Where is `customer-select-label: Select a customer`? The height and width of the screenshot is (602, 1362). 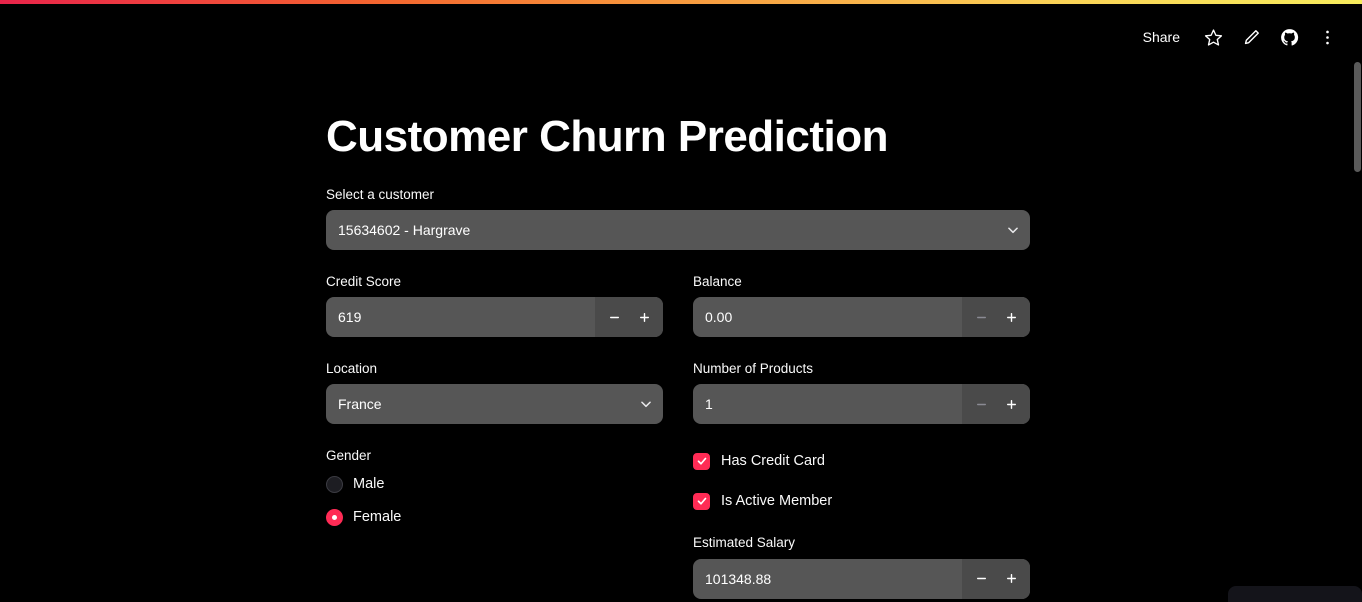 customer-select-label: Select a customer is located at coordinates (380, 194).